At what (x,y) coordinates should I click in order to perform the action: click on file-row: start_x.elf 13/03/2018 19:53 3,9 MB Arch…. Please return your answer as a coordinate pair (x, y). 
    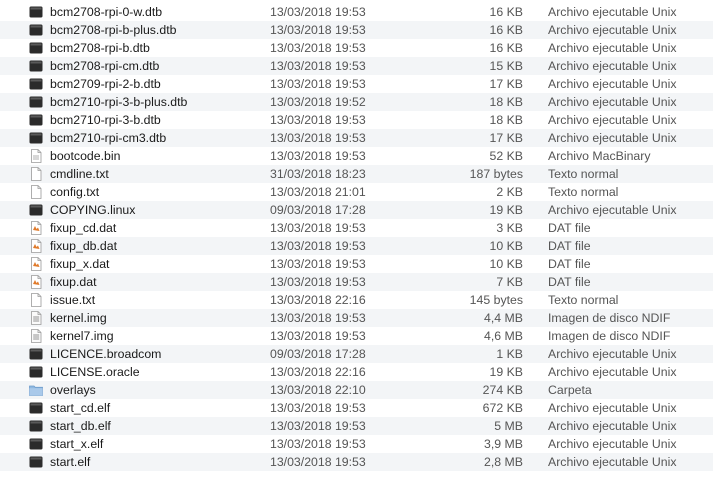
    Looking at the image, I should click on (356, 444).